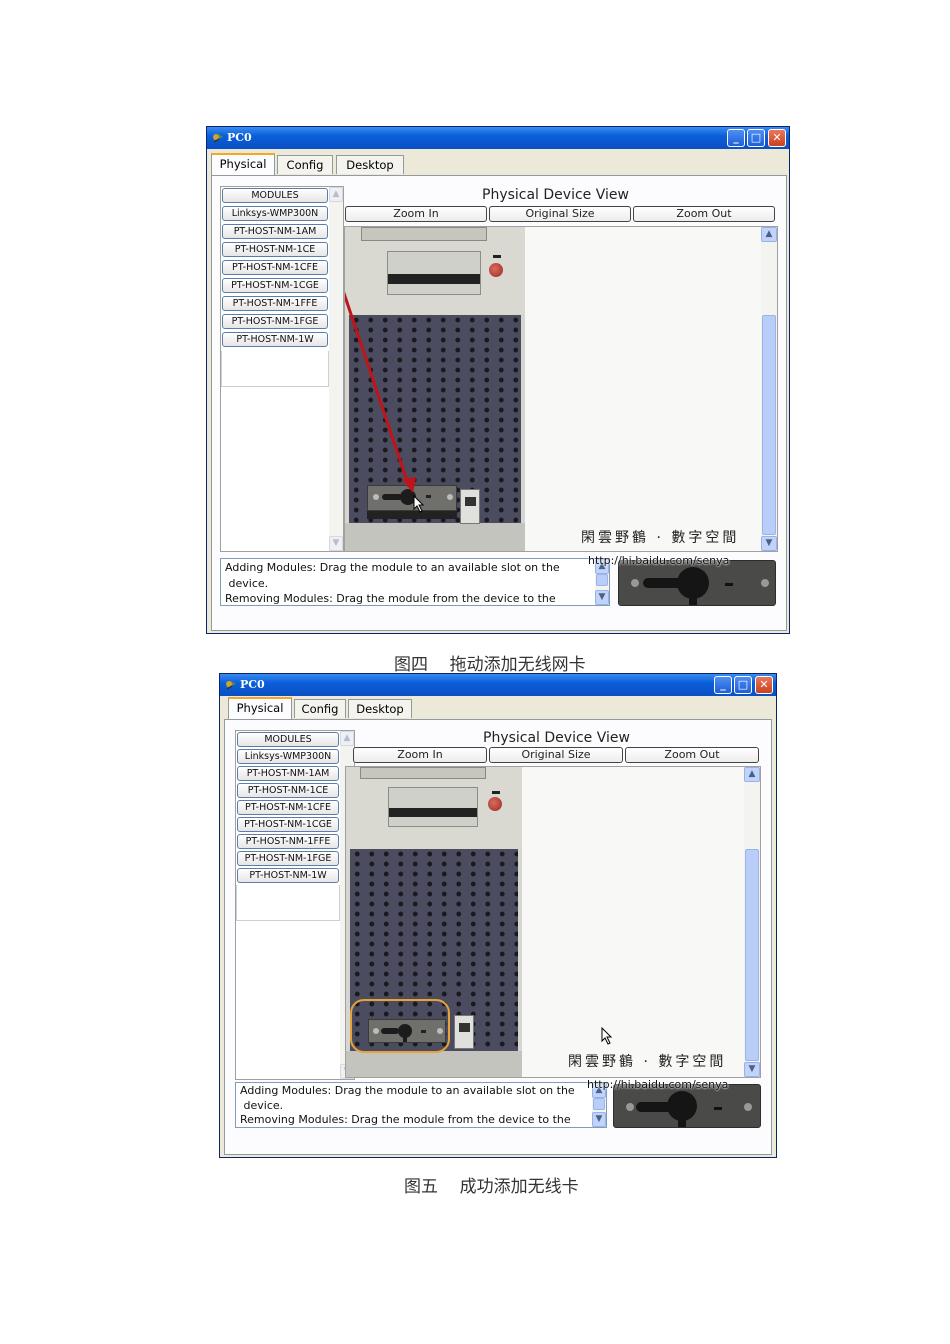 The width and height of the screenshot is (950, 1344). I want to click on drive-bay, so click(423, 773).